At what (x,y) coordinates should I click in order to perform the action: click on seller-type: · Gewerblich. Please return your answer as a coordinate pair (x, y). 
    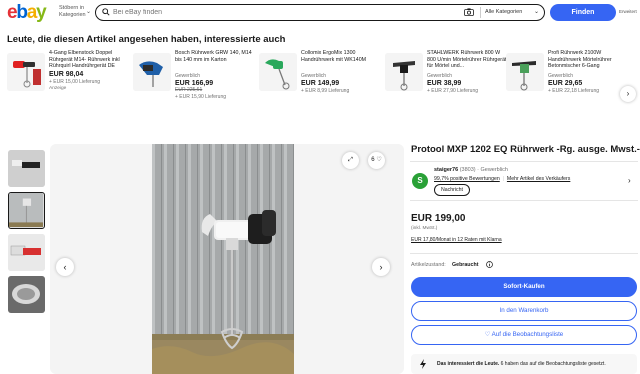
    Looking at the image, I should click on (492, 170).